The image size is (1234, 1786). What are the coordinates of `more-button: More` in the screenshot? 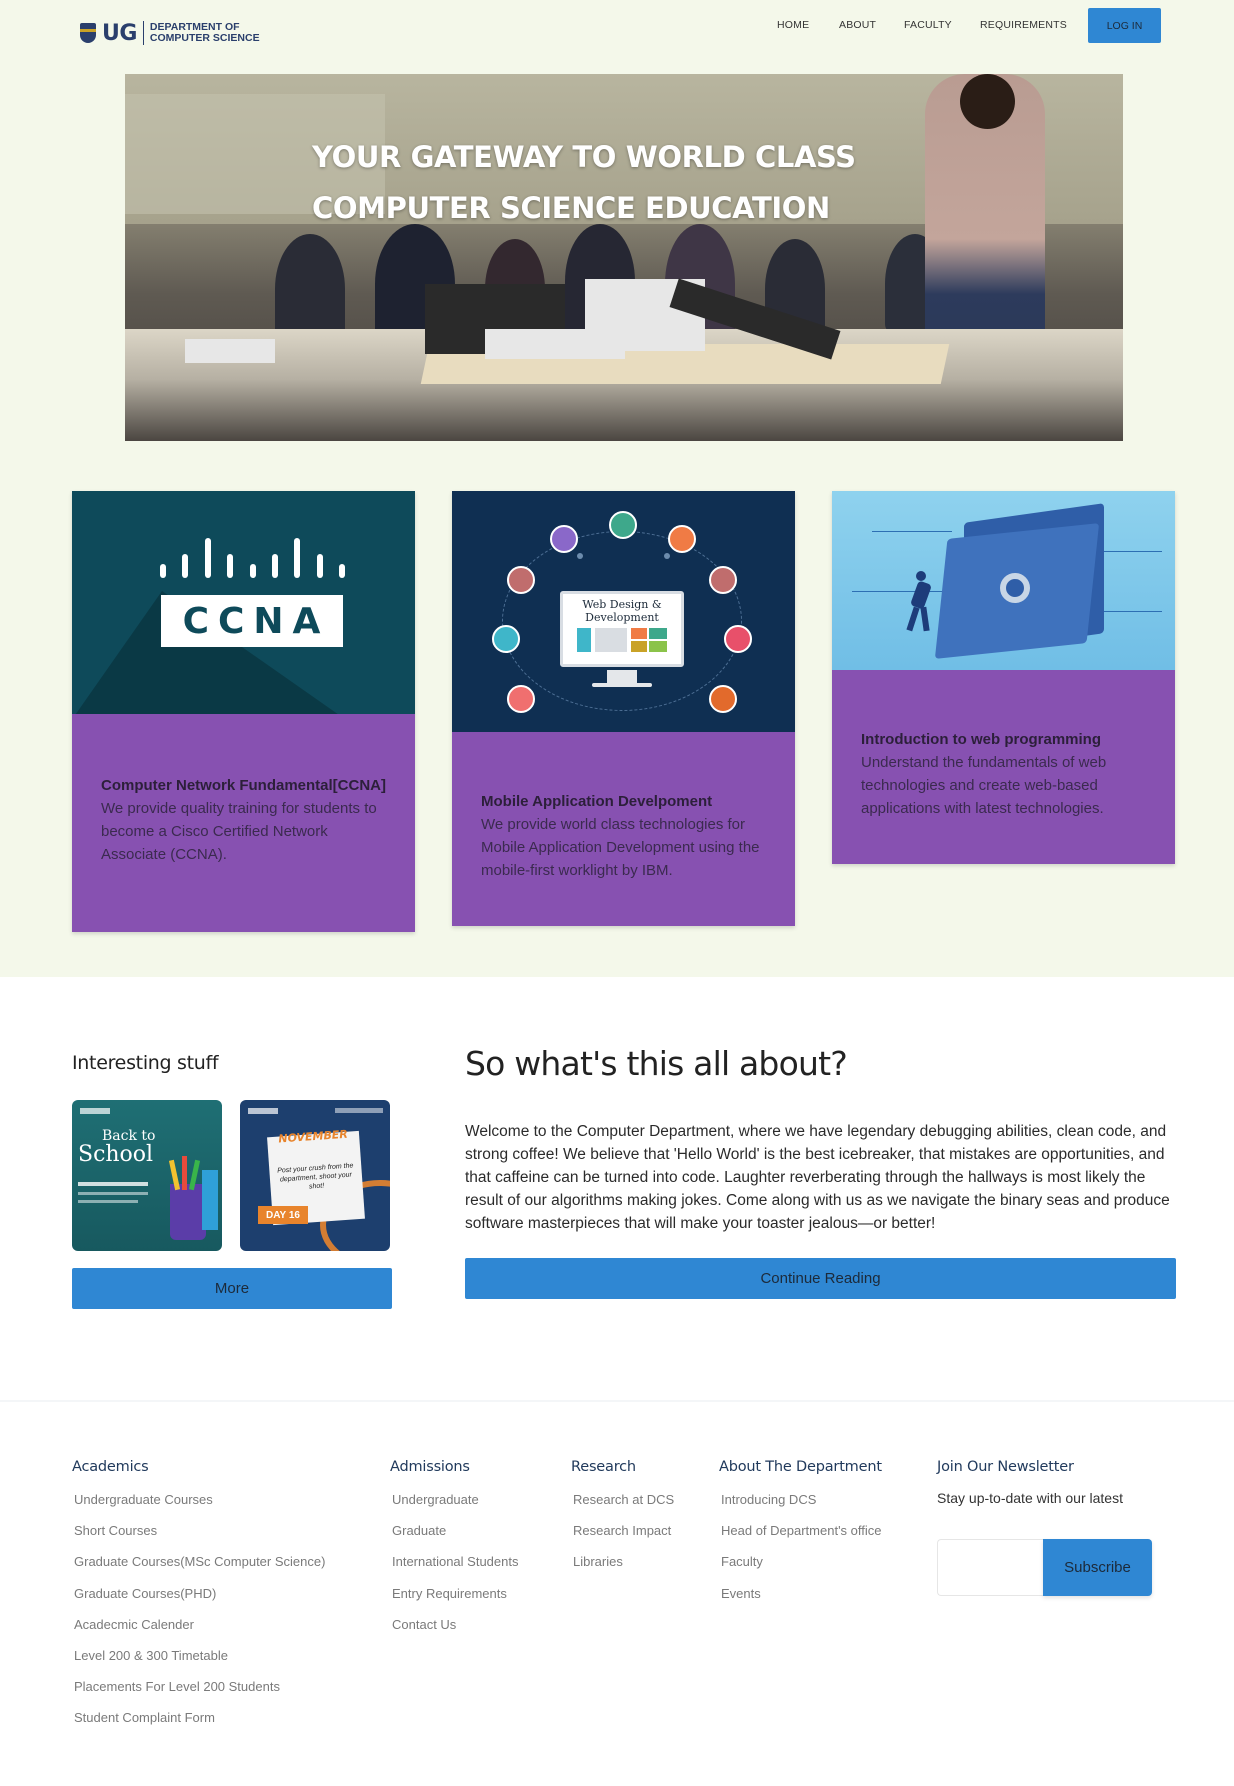 It's located at (232, 1288).